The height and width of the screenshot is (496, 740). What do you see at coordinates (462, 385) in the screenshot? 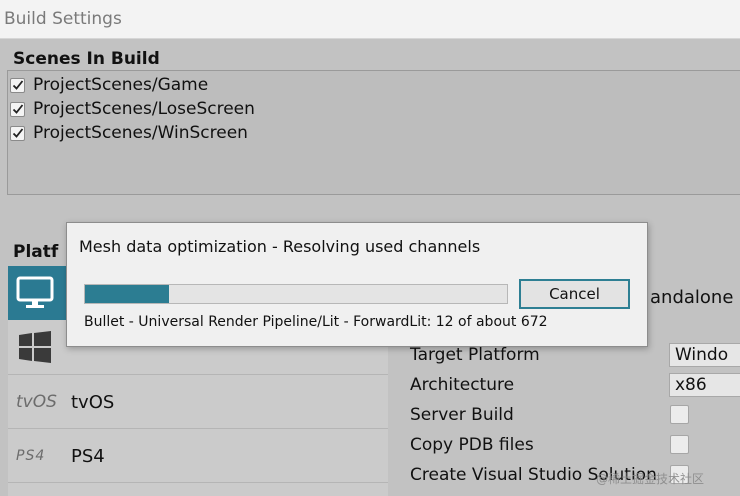
I see `architecture-label: Architecture` at bounding box center [462, 385].